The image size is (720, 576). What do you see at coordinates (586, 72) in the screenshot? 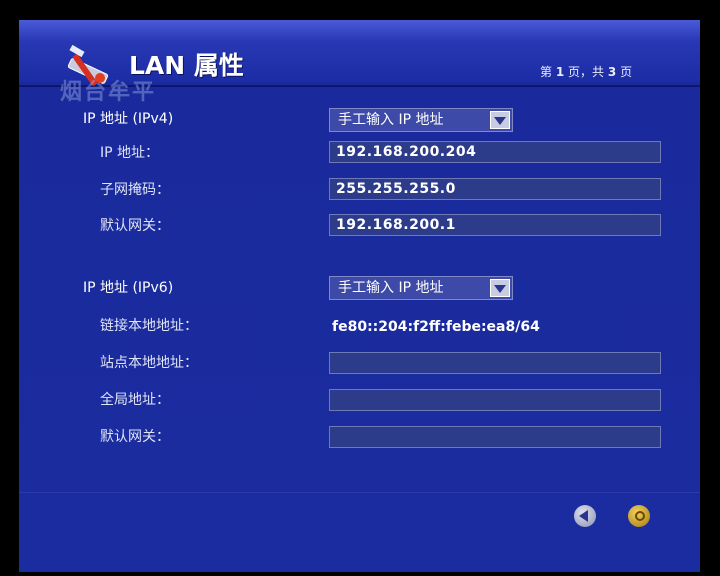
I see `page-indicator: 第 1 页，共 3 页` at bounding box center [586, 72].